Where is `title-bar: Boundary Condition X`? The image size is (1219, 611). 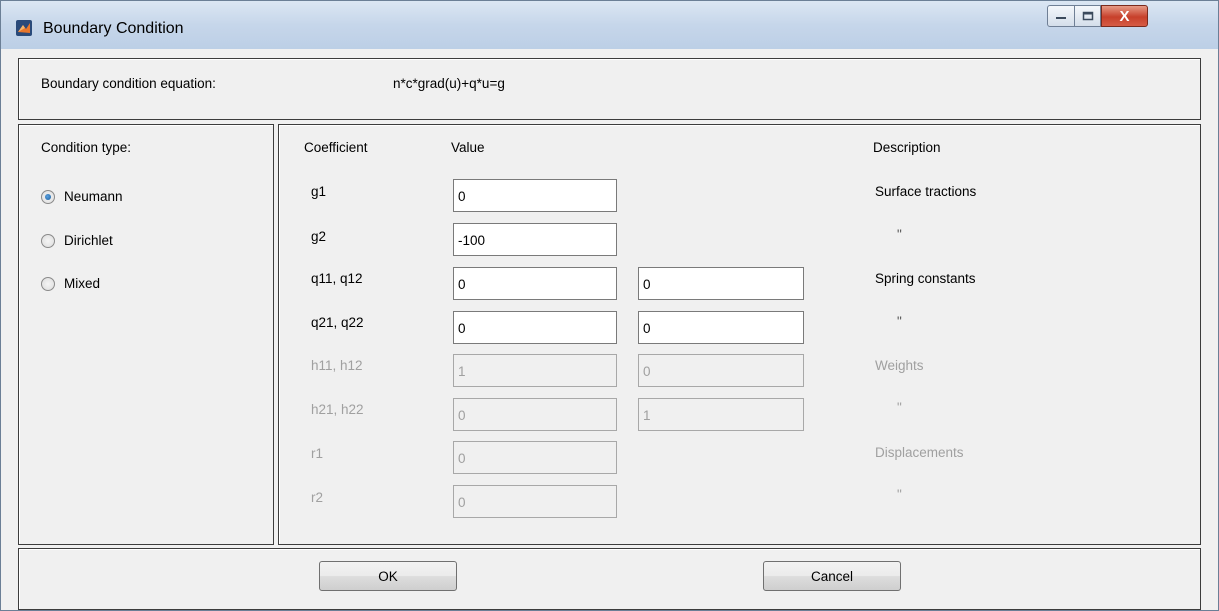
title-bar: Boundary Condition X is located at coordinates (609, 25).